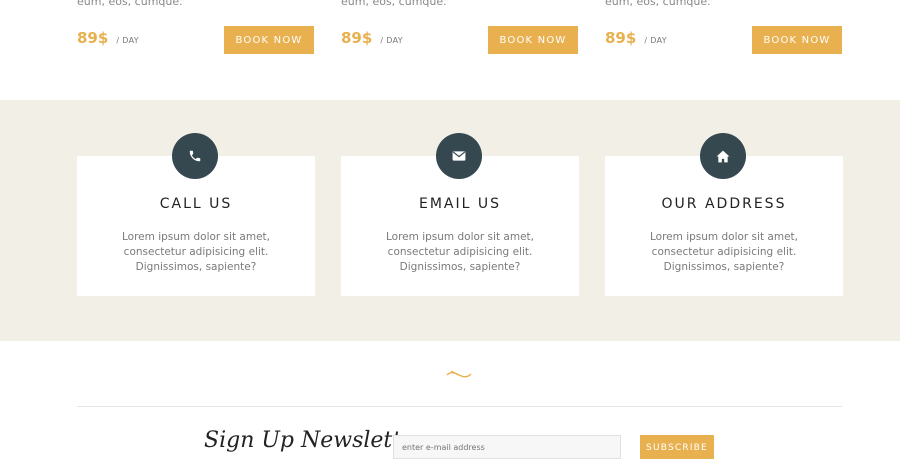  I want to click on divider, so click(459, 406).